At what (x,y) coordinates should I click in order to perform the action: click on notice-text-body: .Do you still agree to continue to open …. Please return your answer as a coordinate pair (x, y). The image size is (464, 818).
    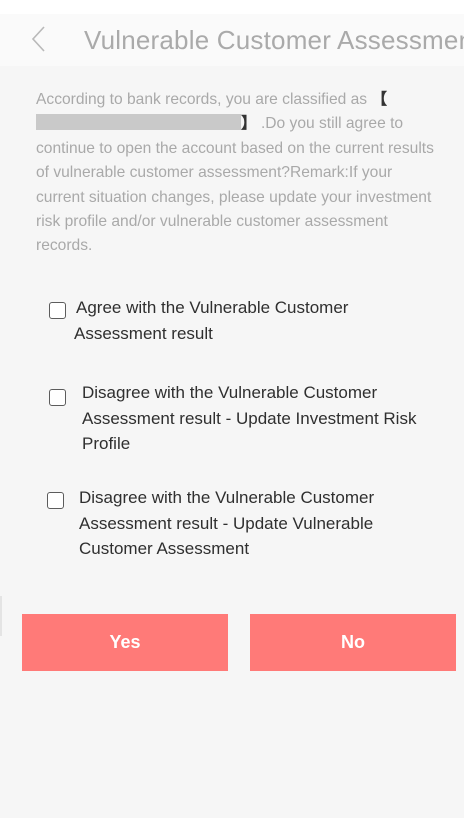
    Looking at the image, I should click on (235, 185).